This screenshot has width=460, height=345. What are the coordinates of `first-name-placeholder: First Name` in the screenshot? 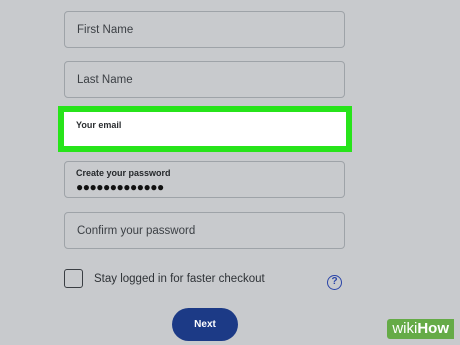 It's located at (105, 29).